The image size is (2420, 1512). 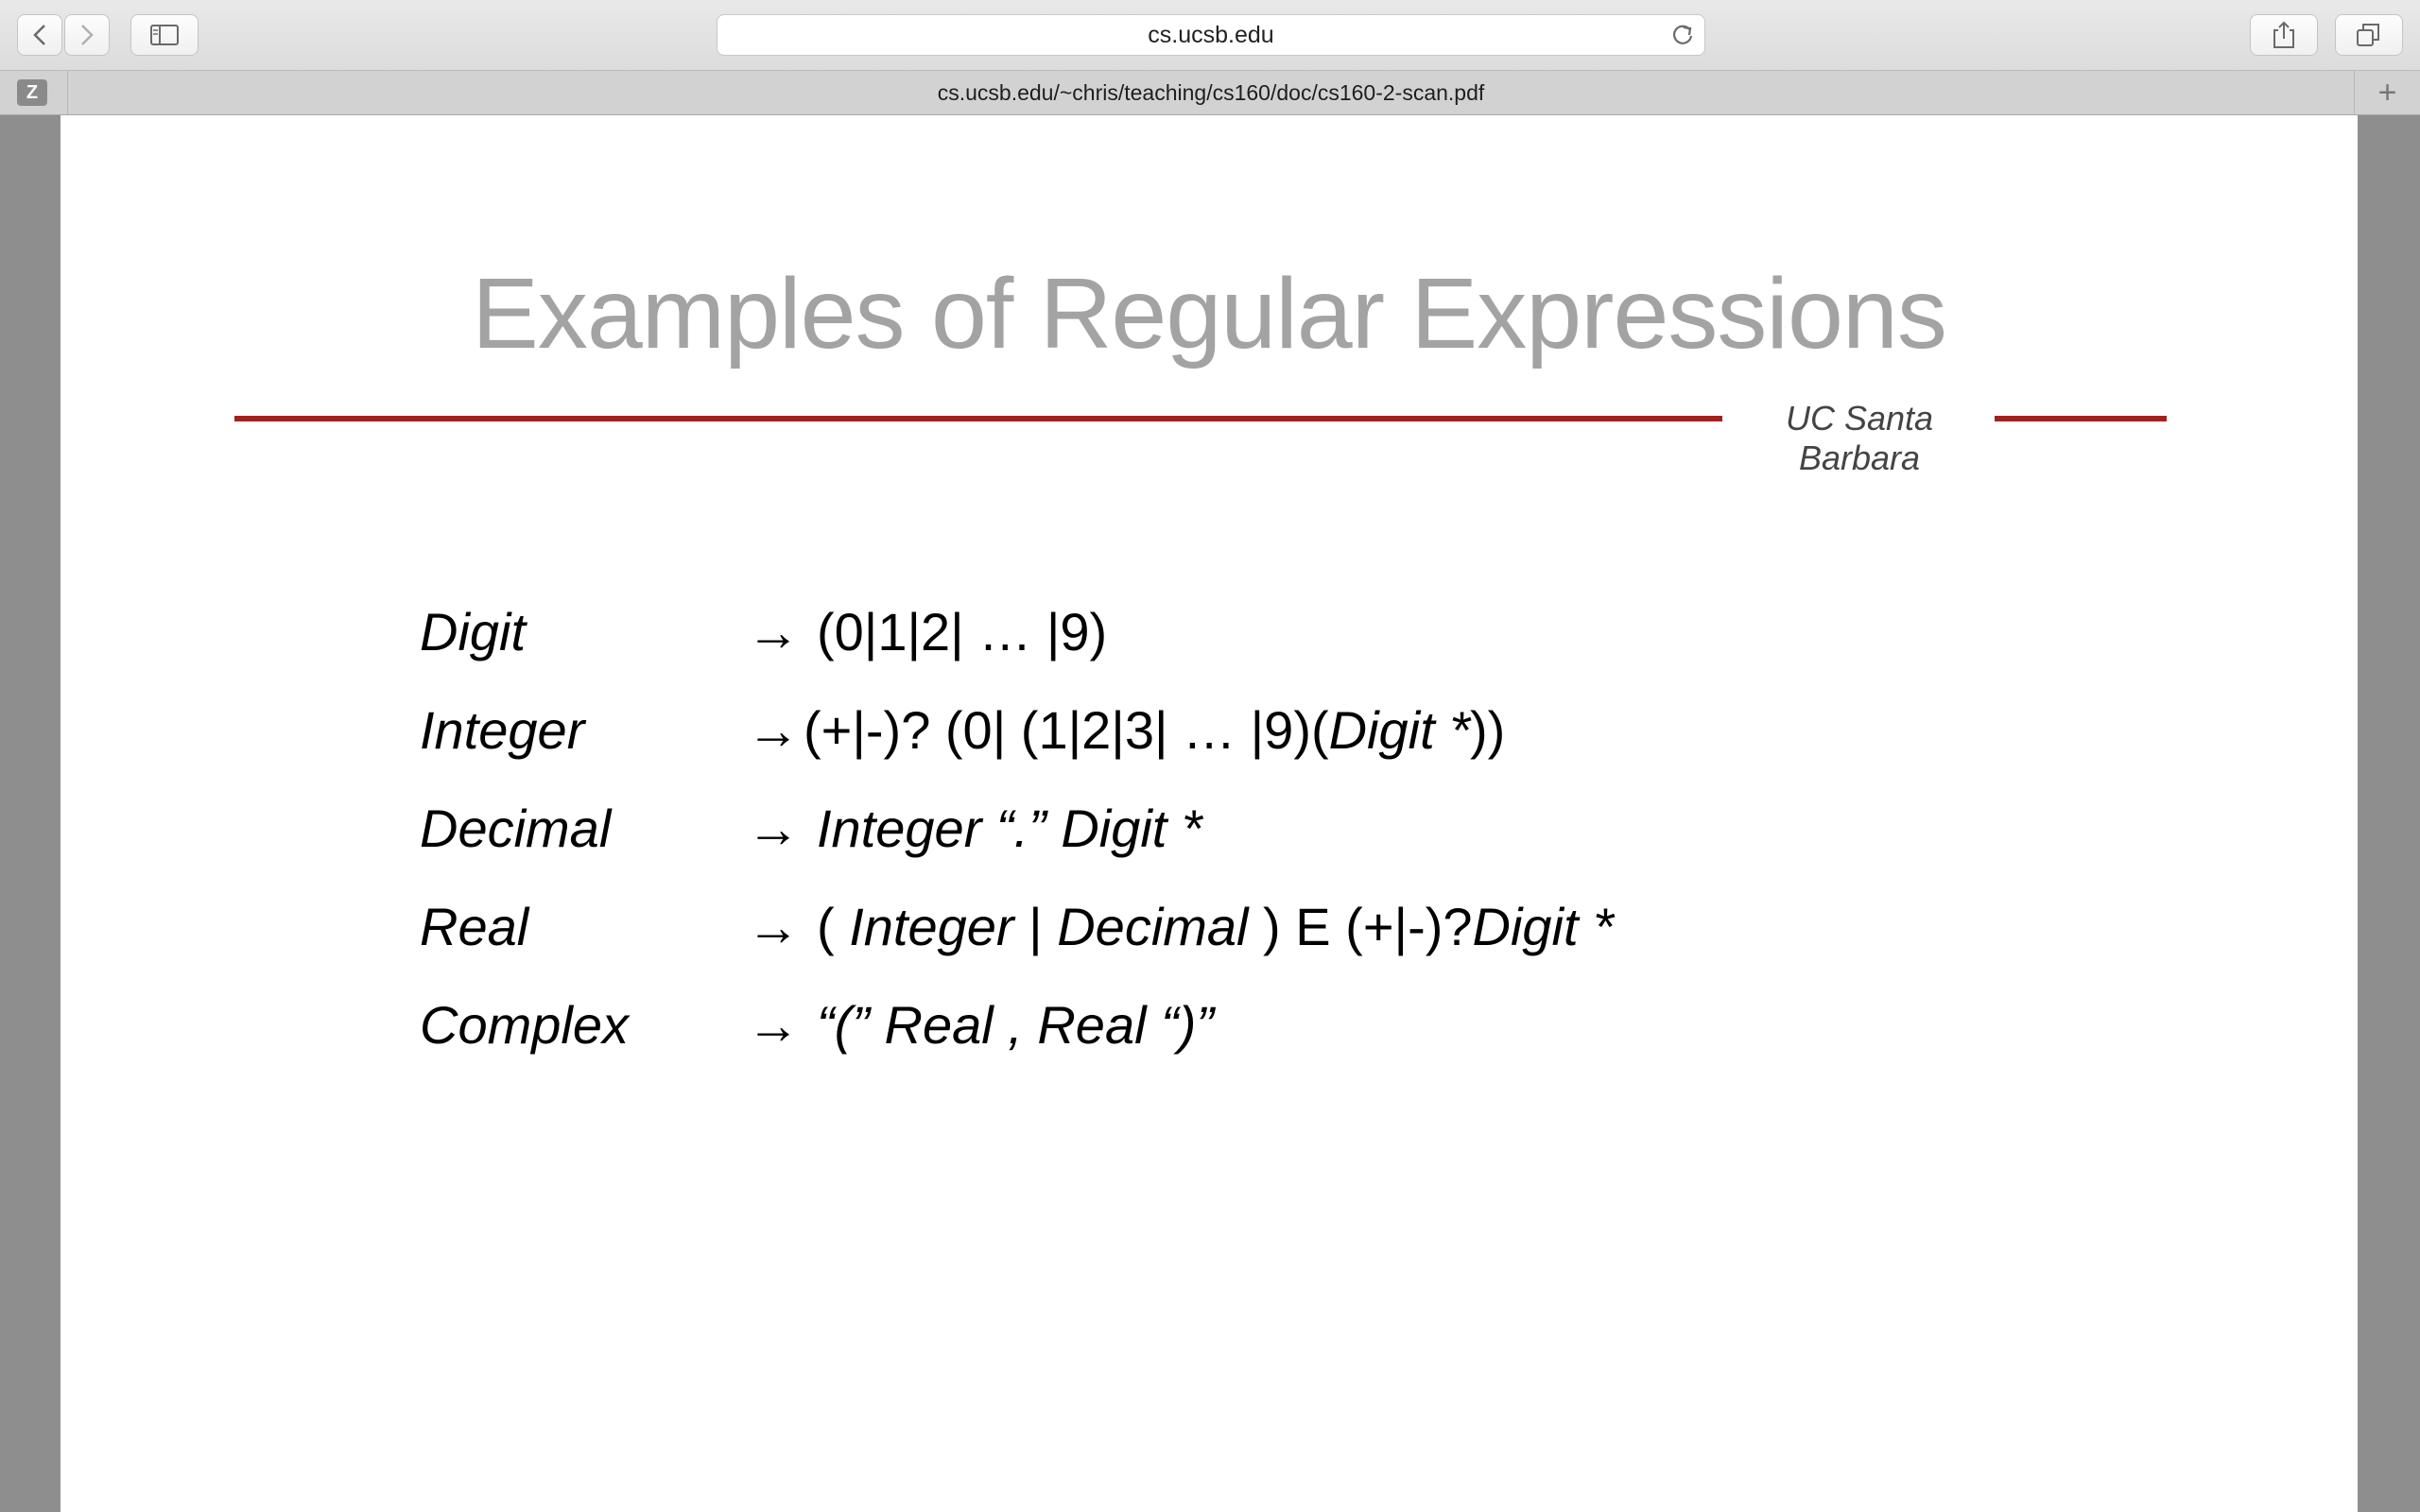 I want to click on title-rule-left, so click(x=978, y=418).